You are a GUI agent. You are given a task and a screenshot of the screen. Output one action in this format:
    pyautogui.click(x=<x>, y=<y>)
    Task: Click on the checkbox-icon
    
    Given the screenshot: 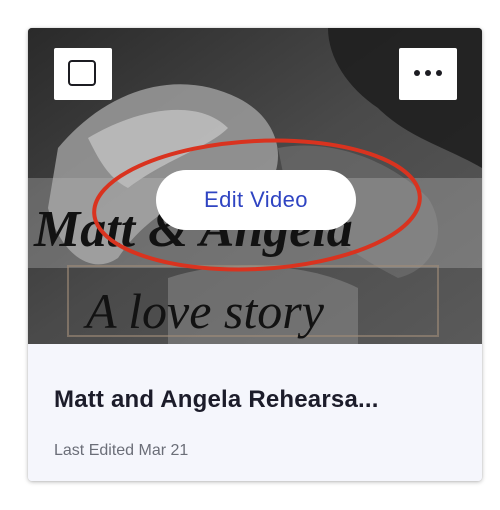 What is the action you would take?
    pyautogui.click(x=82, y=73)
    